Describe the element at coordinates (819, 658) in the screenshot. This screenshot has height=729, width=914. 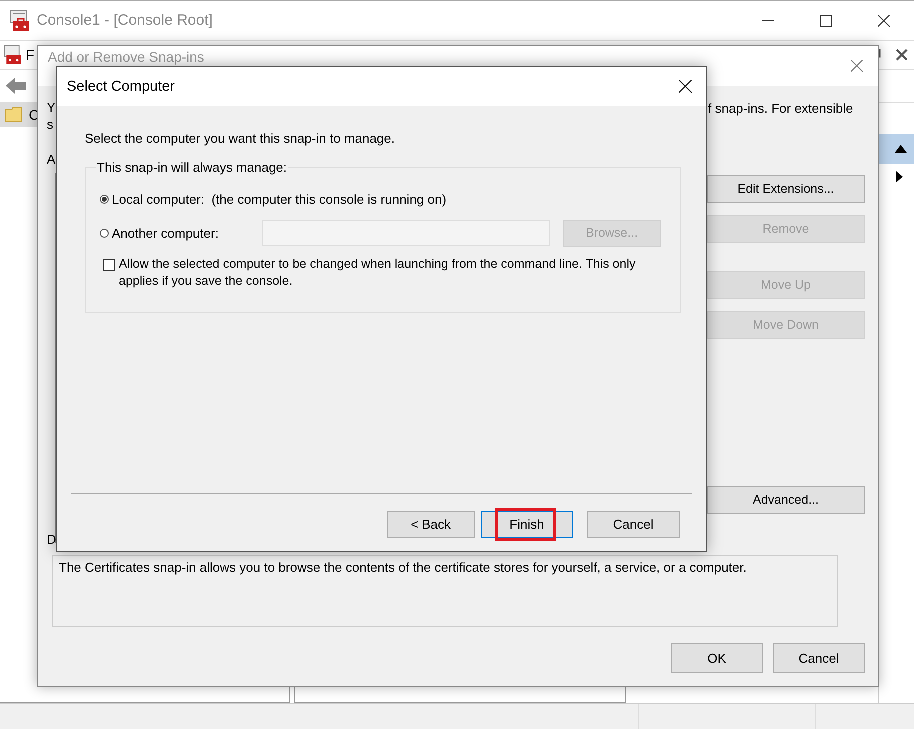
I see `dialog-button: Cancel` at that location.